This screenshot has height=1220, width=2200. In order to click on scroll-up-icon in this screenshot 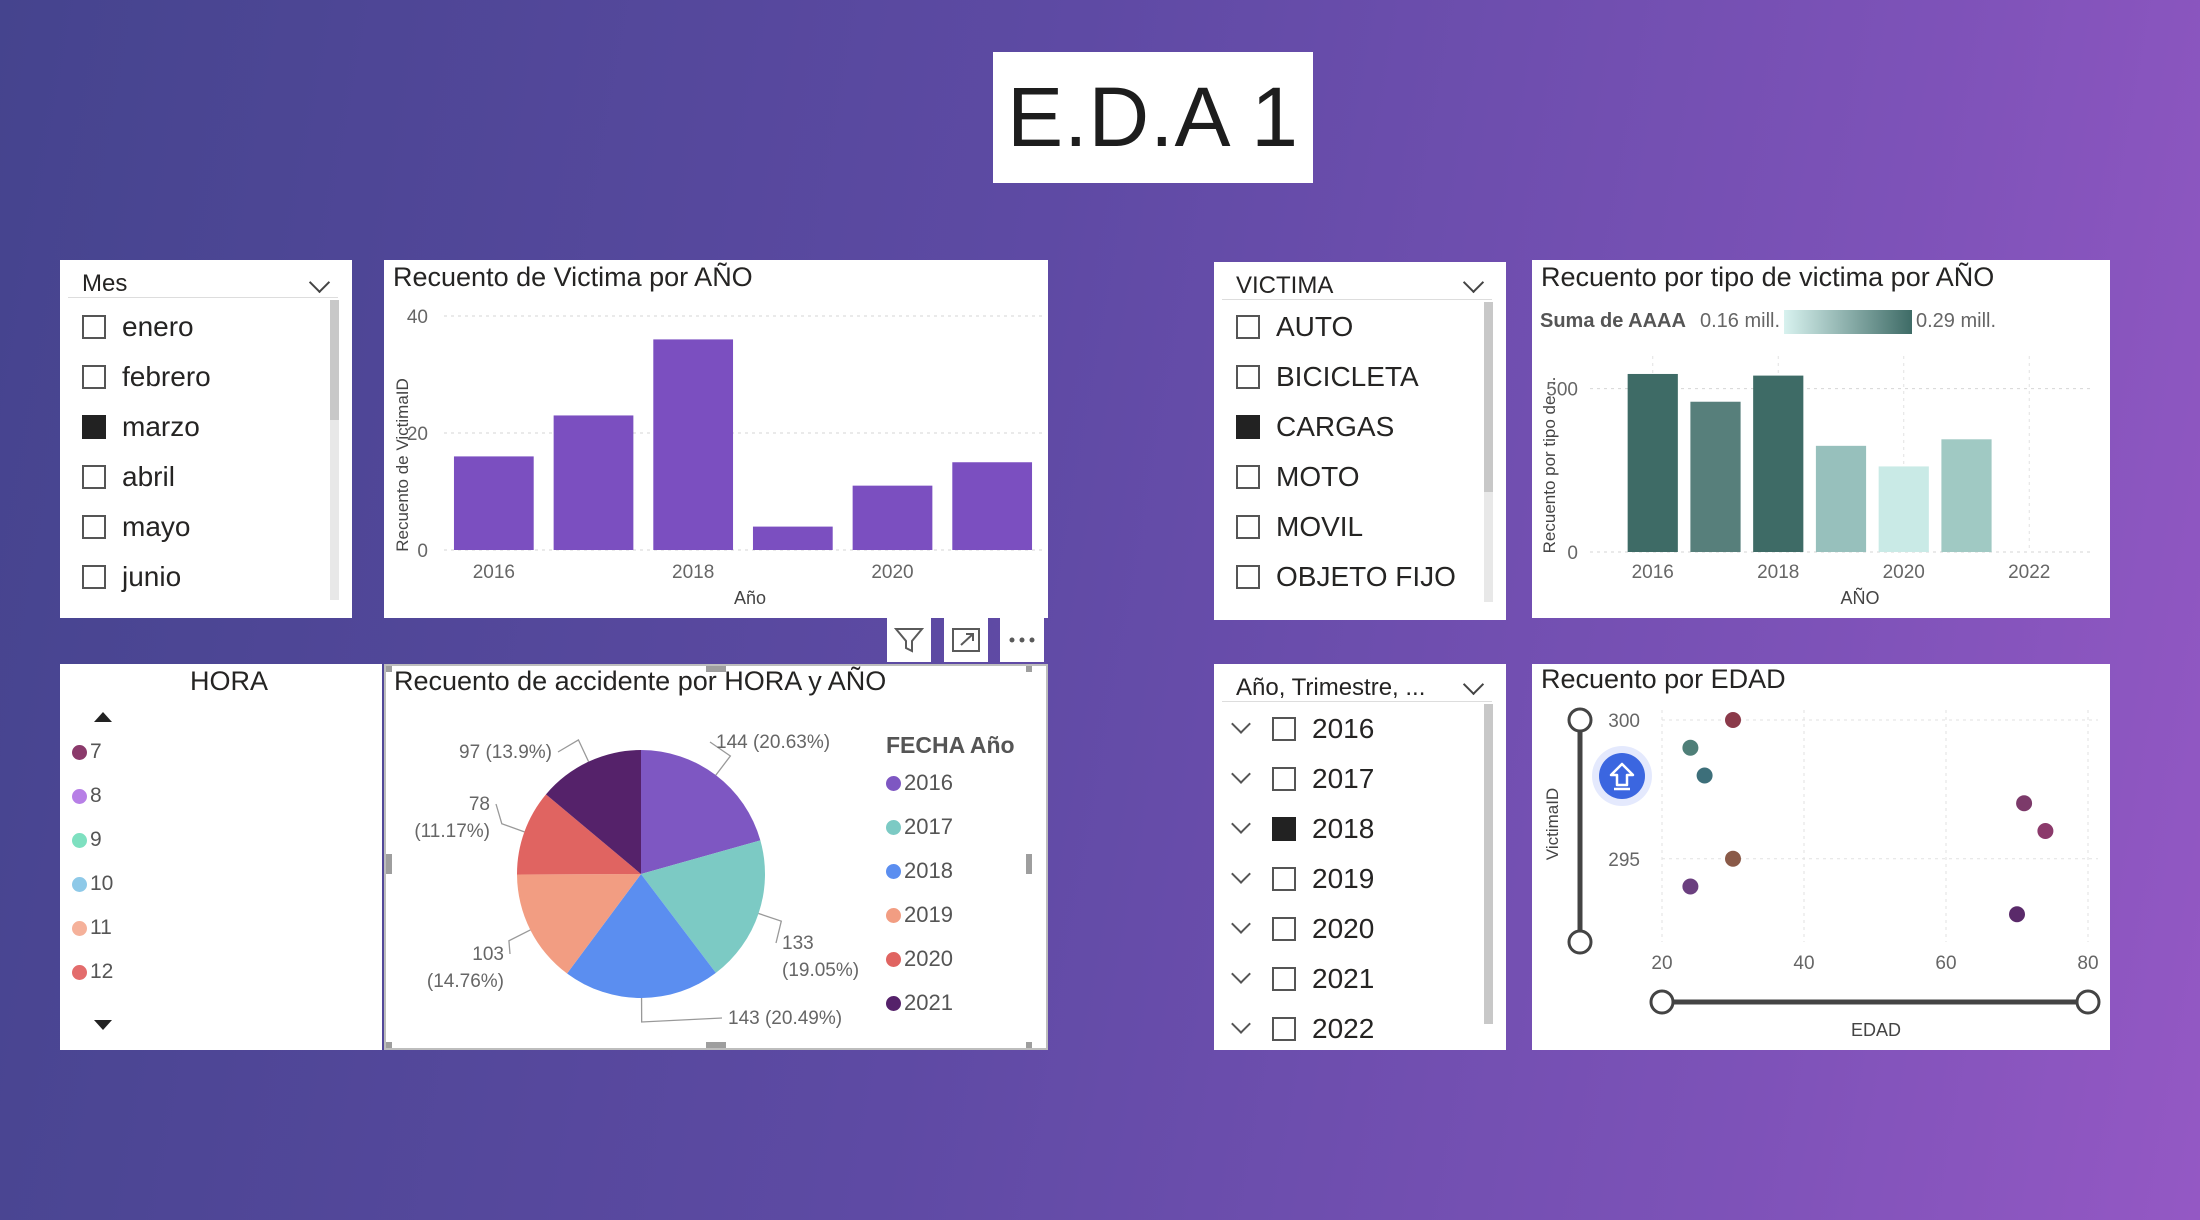, I will do `click(103, 717)`.